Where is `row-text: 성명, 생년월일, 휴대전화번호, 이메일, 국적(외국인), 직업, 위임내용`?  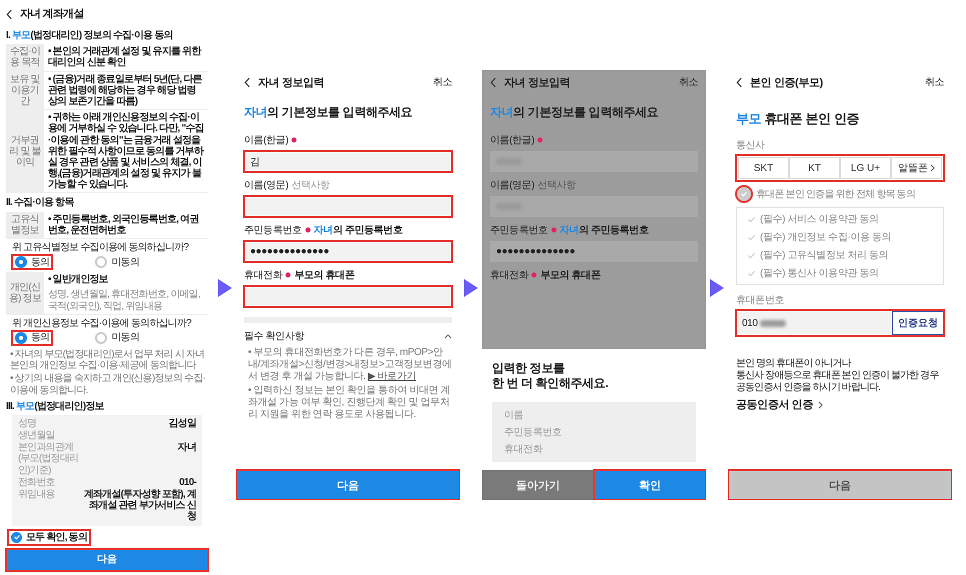 row-text: 성명, 생년월일, 휴대전화번호, 이메일, 국적(외국인), 직업, 위임내용 is located at coordinates (124, 301).